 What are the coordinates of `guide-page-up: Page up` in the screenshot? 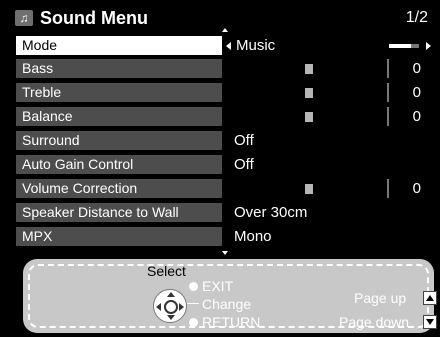 It's located at (380, 298).